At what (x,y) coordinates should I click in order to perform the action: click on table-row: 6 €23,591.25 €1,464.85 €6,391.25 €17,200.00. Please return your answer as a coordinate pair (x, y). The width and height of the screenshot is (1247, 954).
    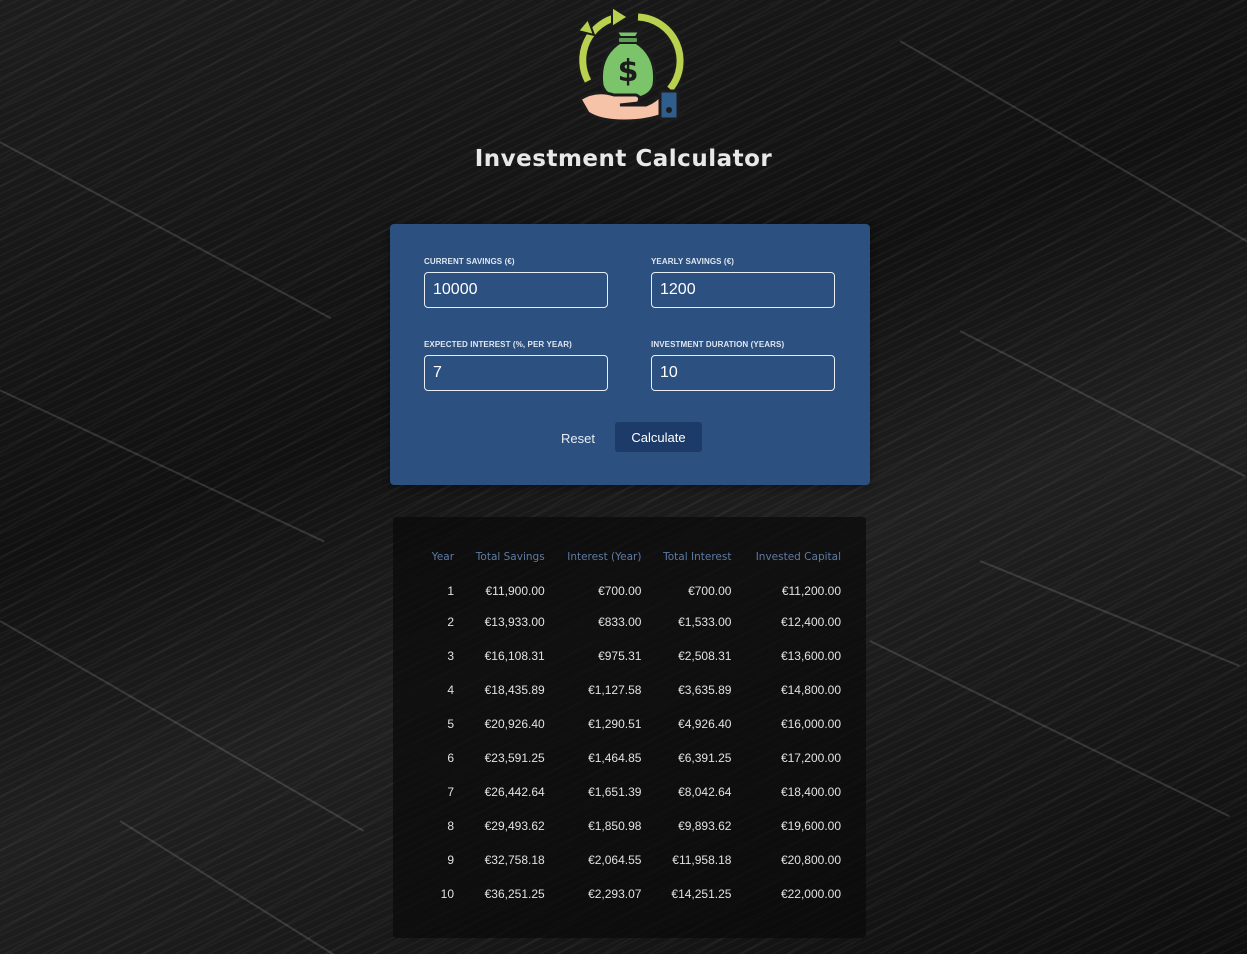
    Looking at the image, I should click on (629, 758).